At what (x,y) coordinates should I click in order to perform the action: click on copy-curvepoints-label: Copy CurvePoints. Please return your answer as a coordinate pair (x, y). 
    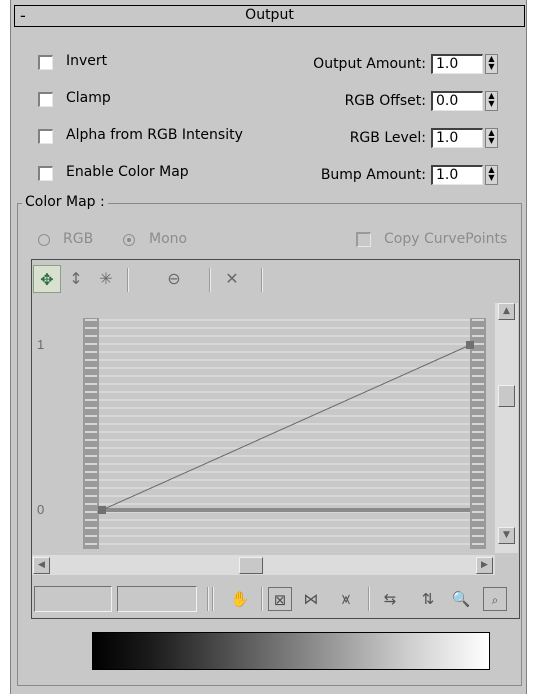
    Looking at the image, I should click on (446, 239).